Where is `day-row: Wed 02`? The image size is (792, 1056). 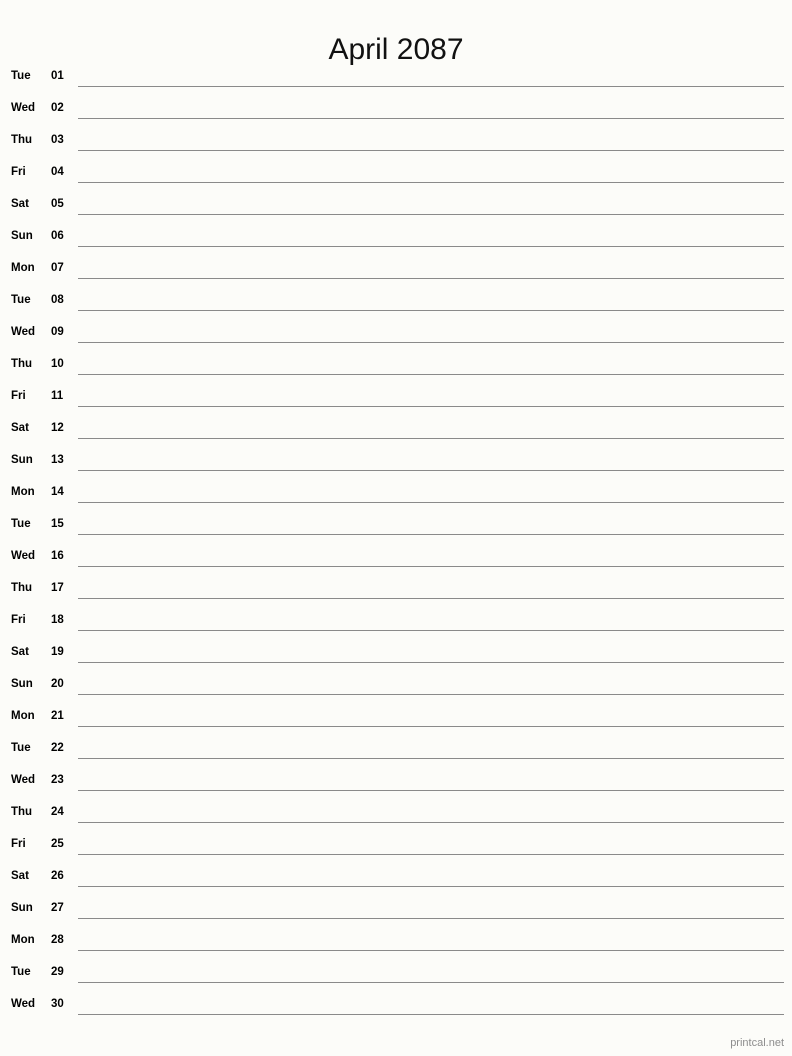 day-row: Wed 02 is located at coordinates (396, 108).